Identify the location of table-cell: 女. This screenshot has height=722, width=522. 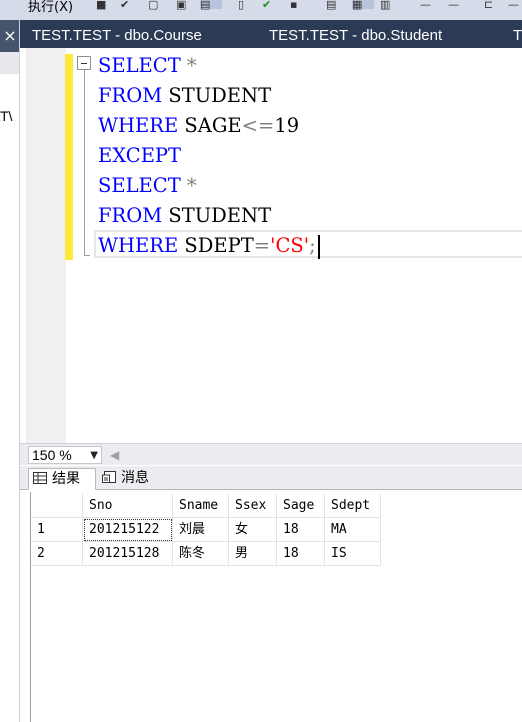
(253, 530).